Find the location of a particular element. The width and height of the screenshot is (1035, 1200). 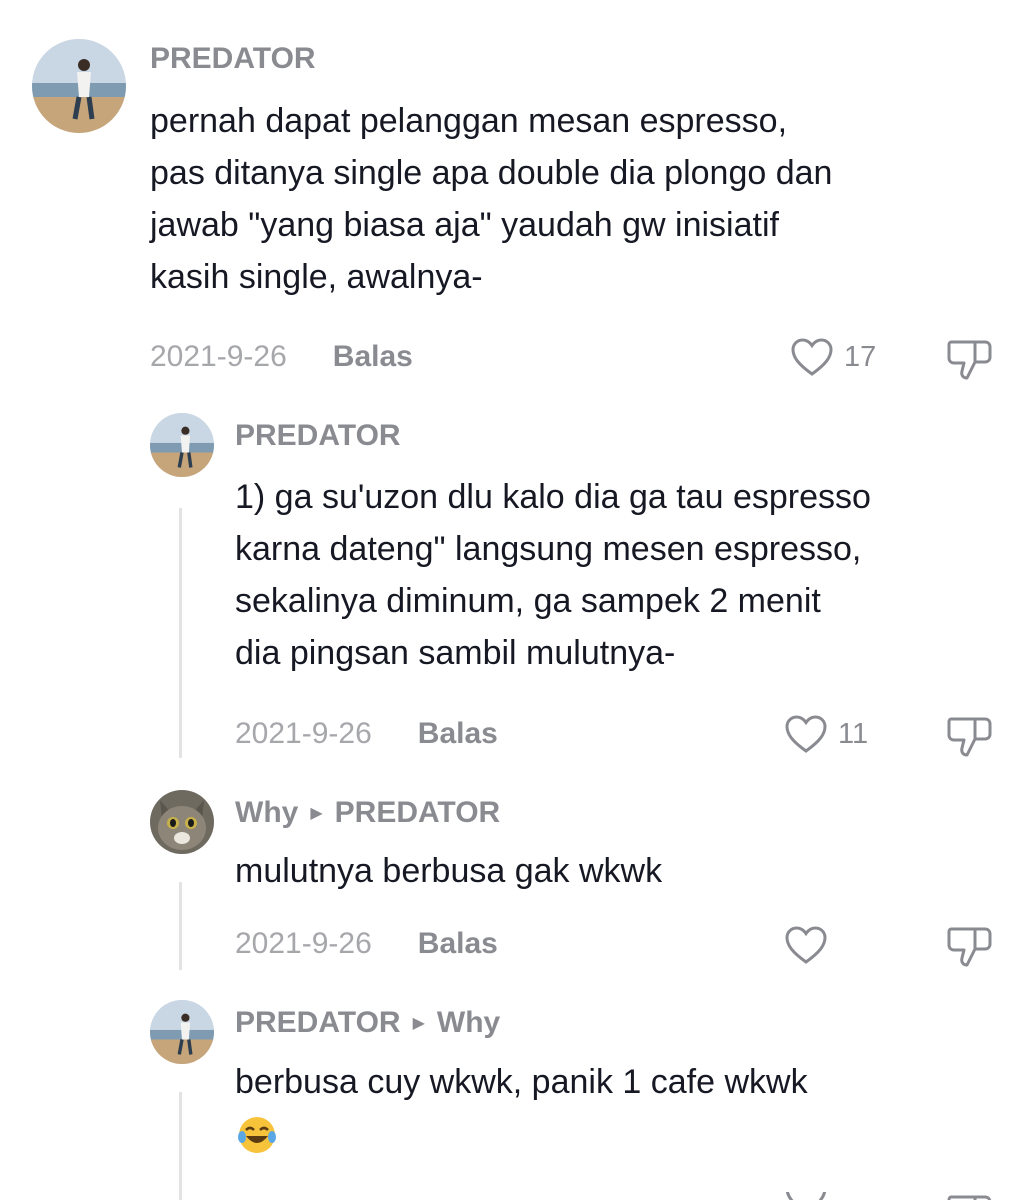

like-count: 11 is located at coordinates (853, 733).